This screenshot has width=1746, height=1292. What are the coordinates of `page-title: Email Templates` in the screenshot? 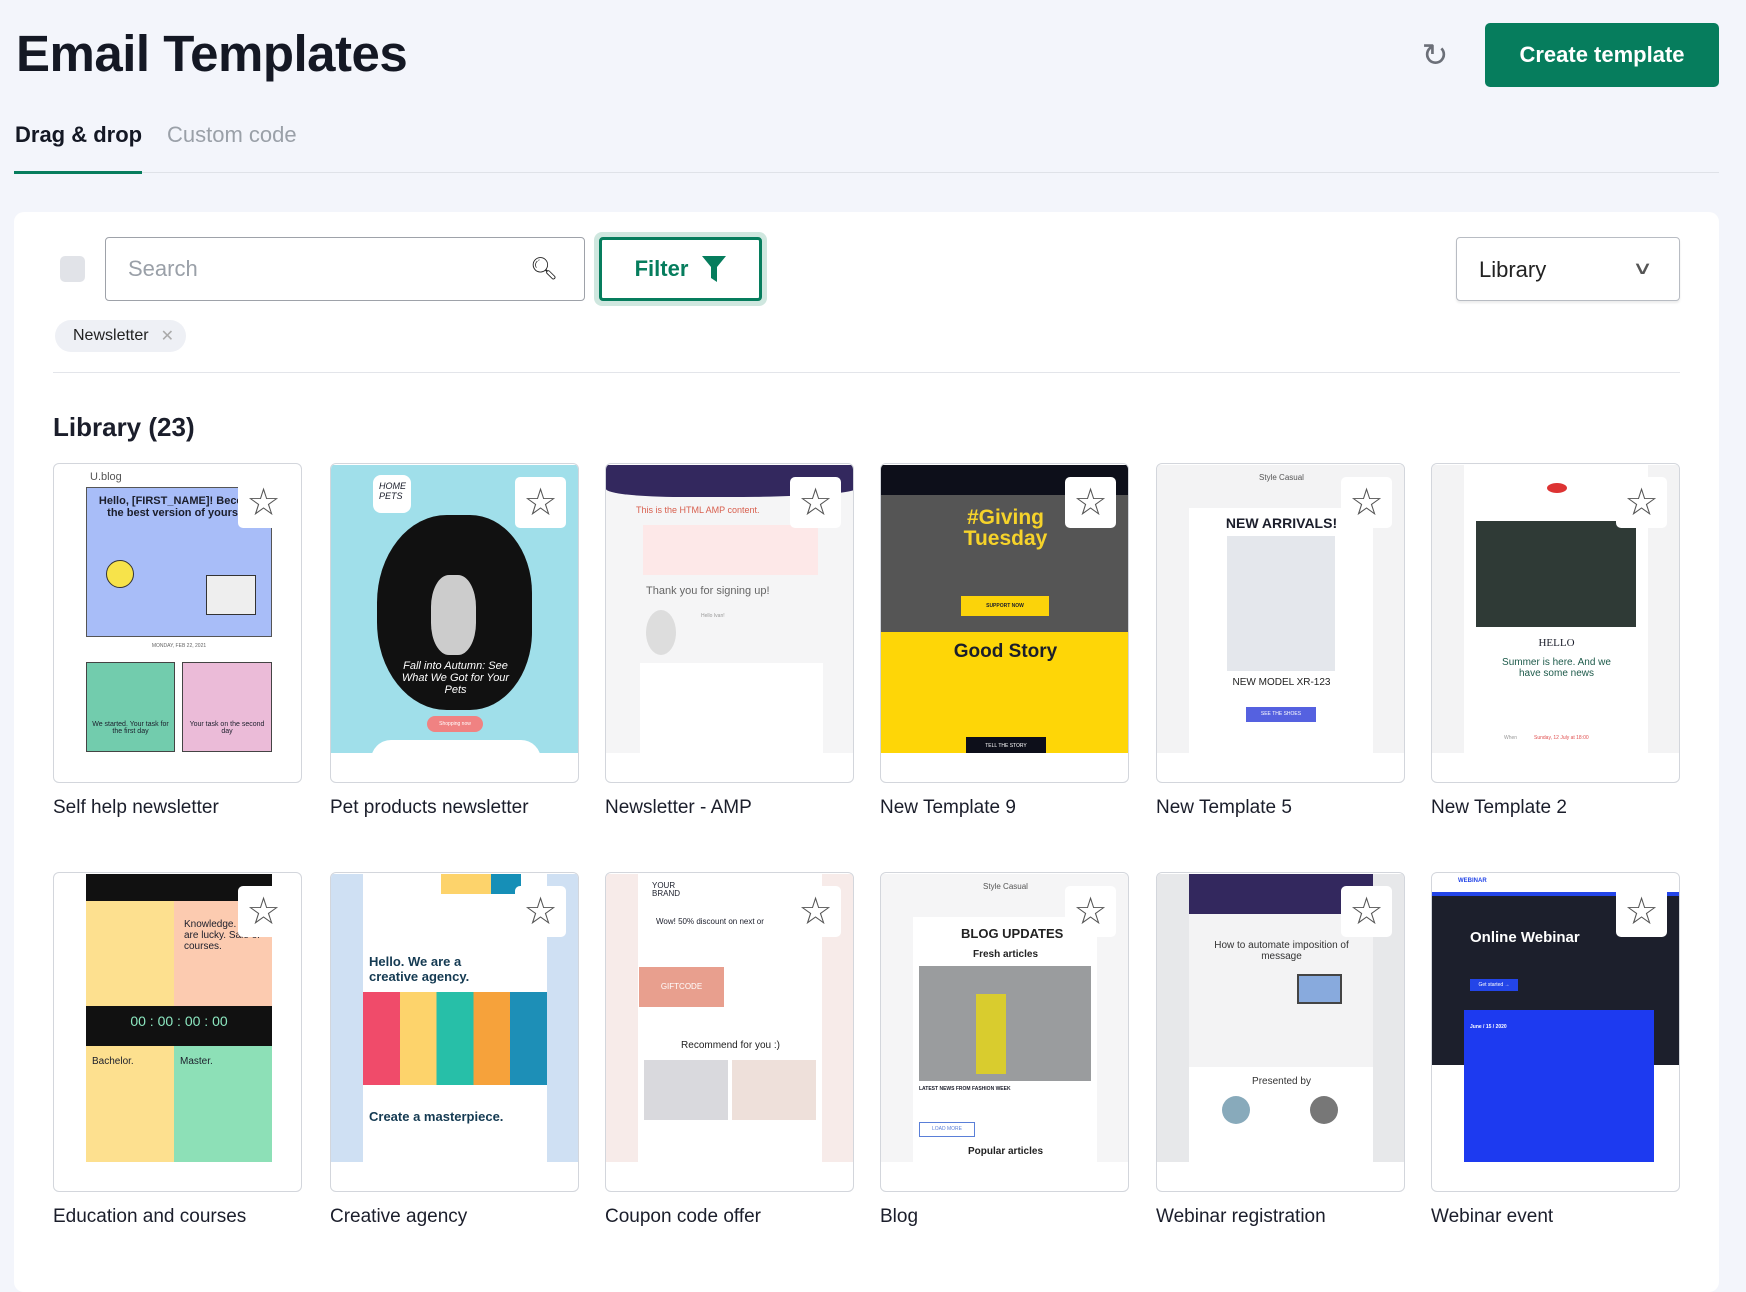 It's located at (212, 53).